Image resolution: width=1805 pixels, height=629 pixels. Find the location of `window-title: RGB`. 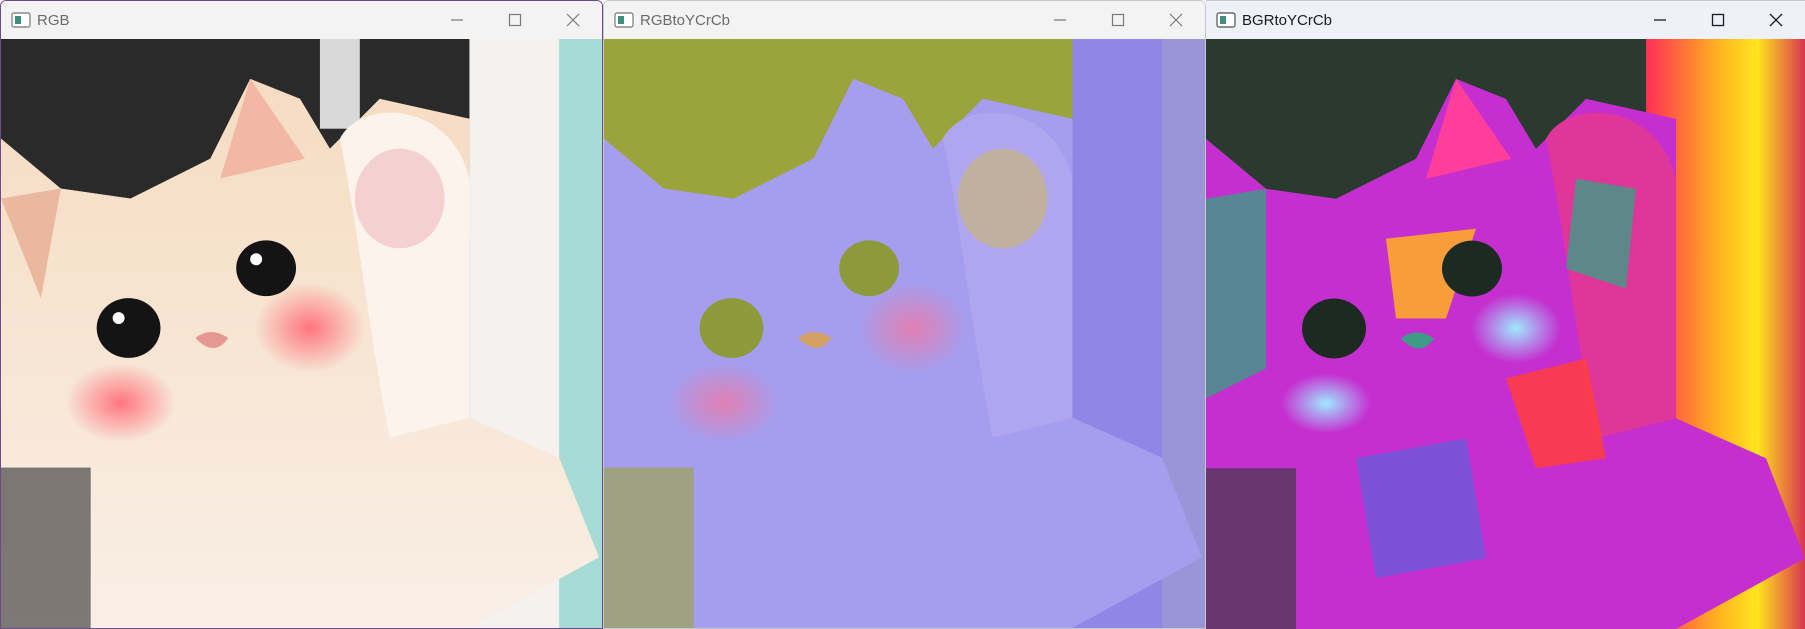

window-title: RGB is located at coordinates (53, 20).